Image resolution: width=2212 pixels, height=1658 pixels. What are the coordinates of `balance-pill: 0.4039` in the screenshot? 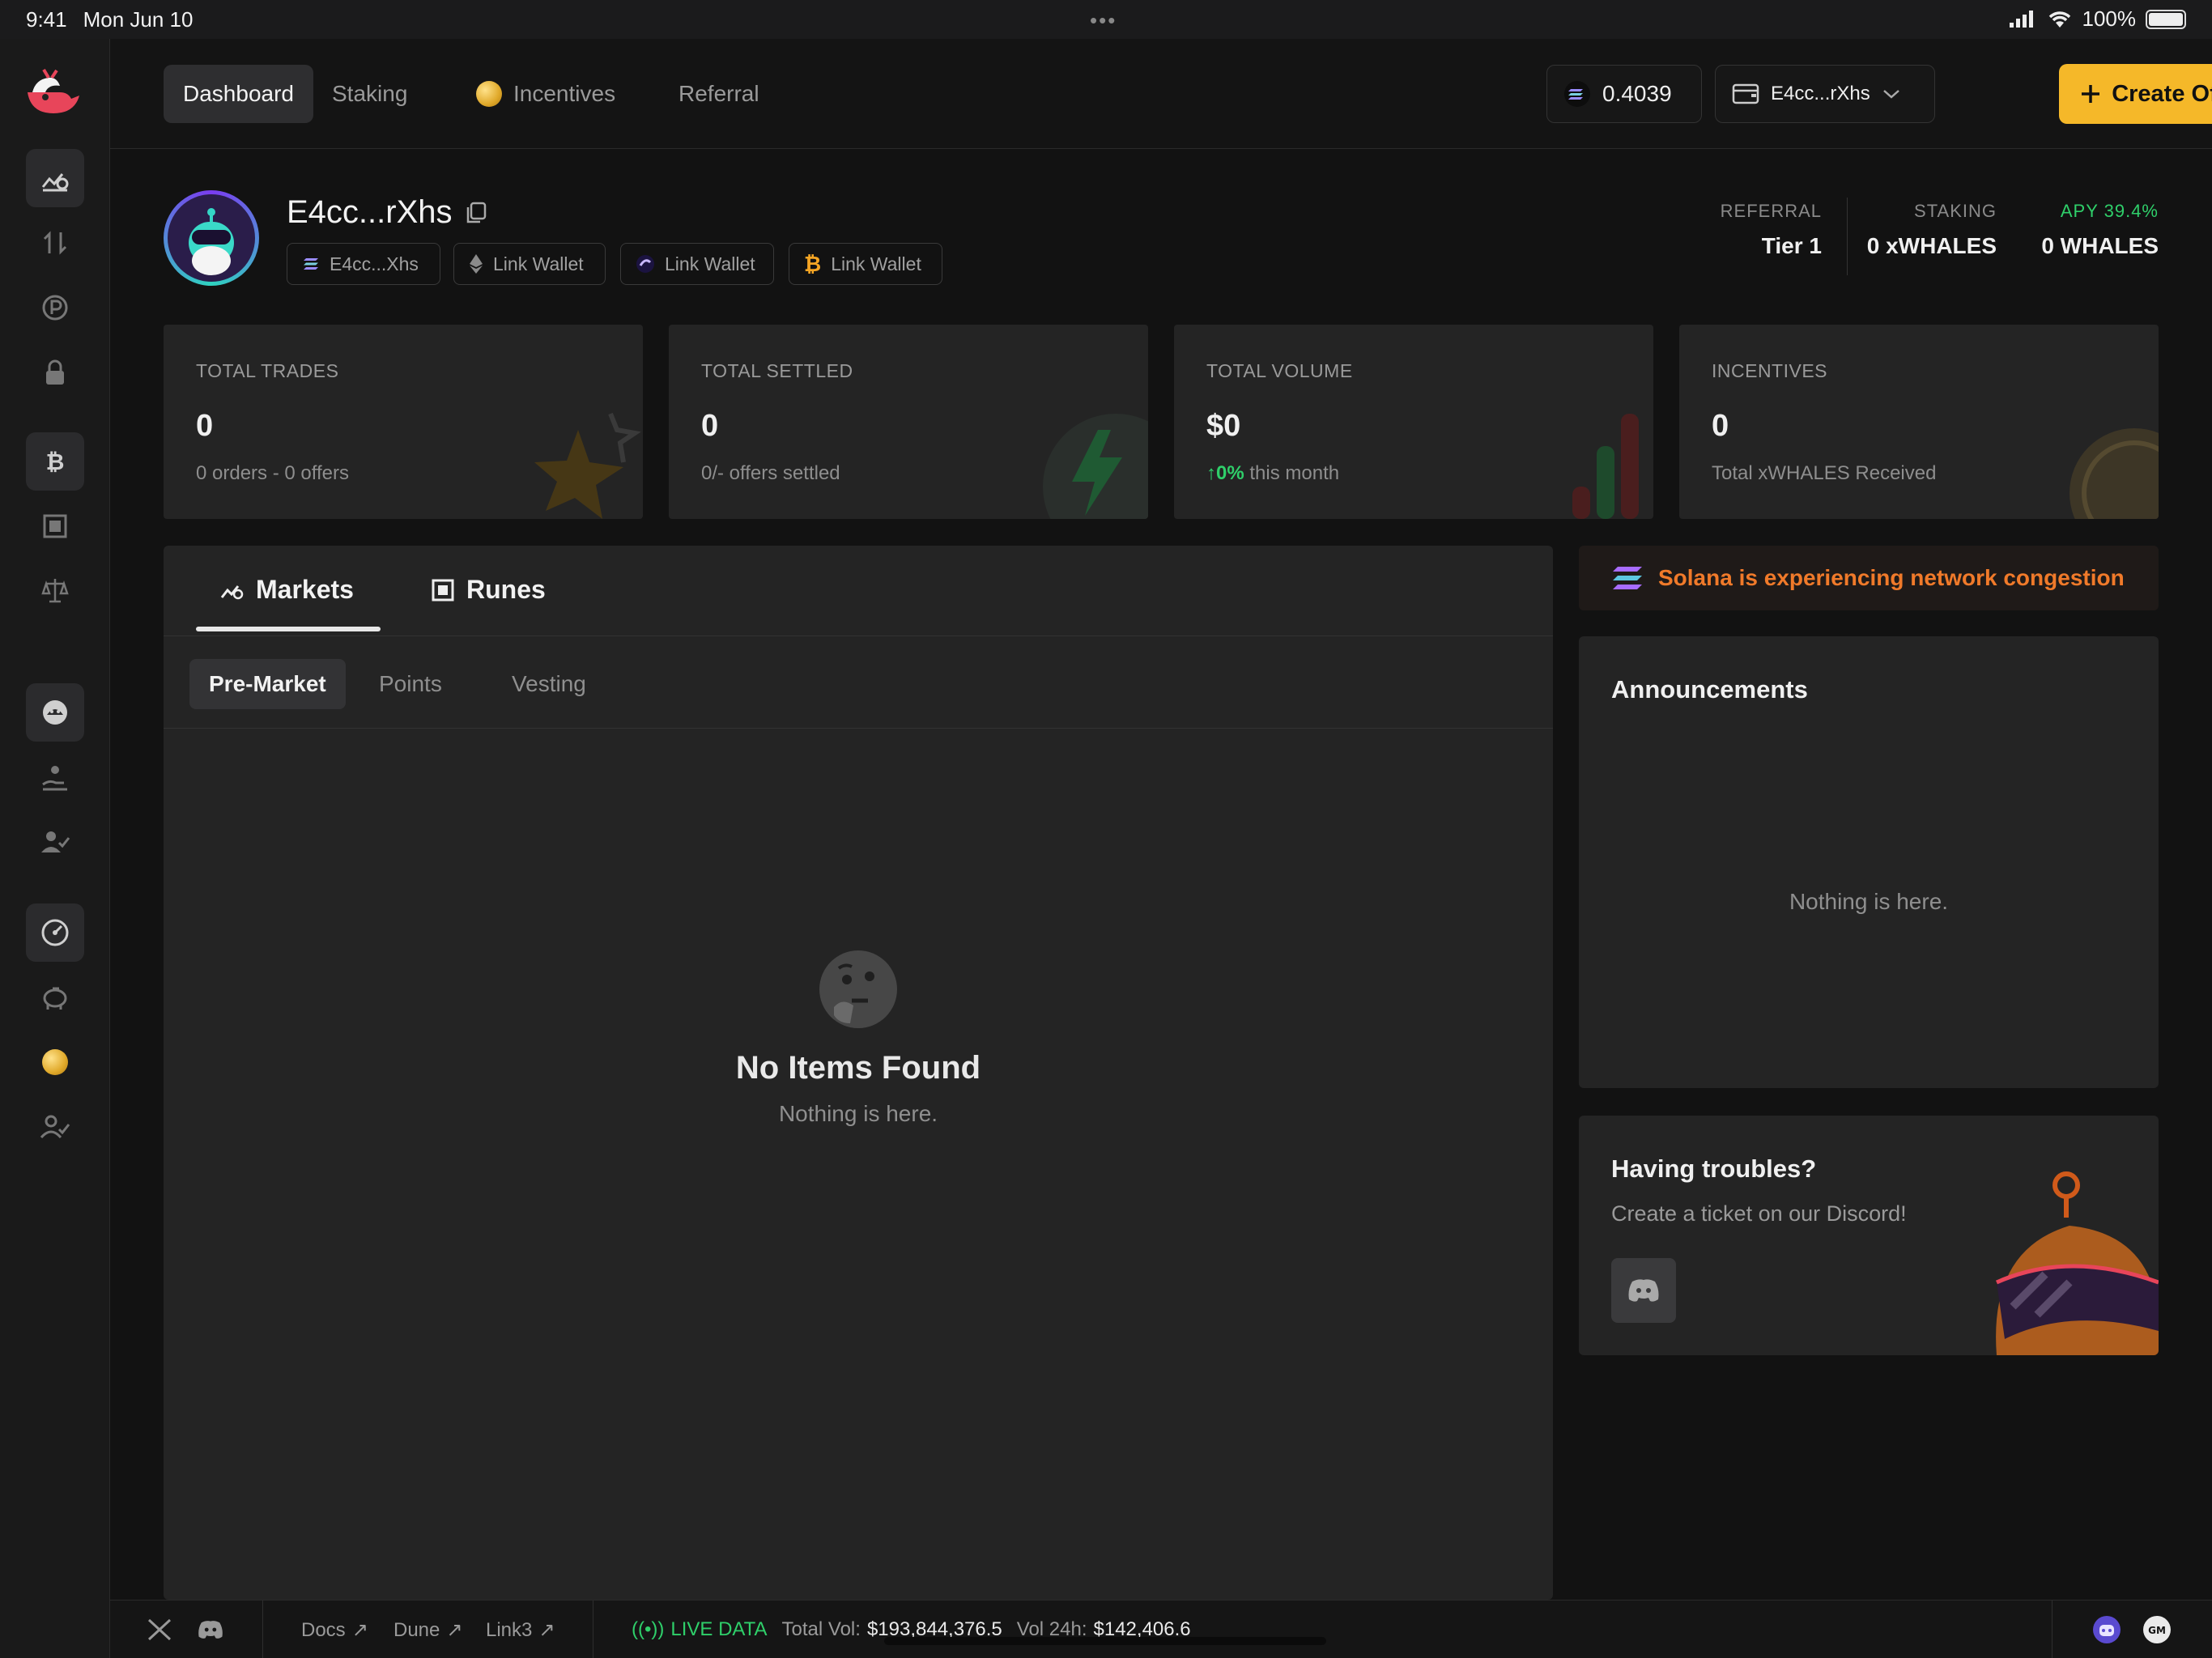 It's located at (1624, 94).